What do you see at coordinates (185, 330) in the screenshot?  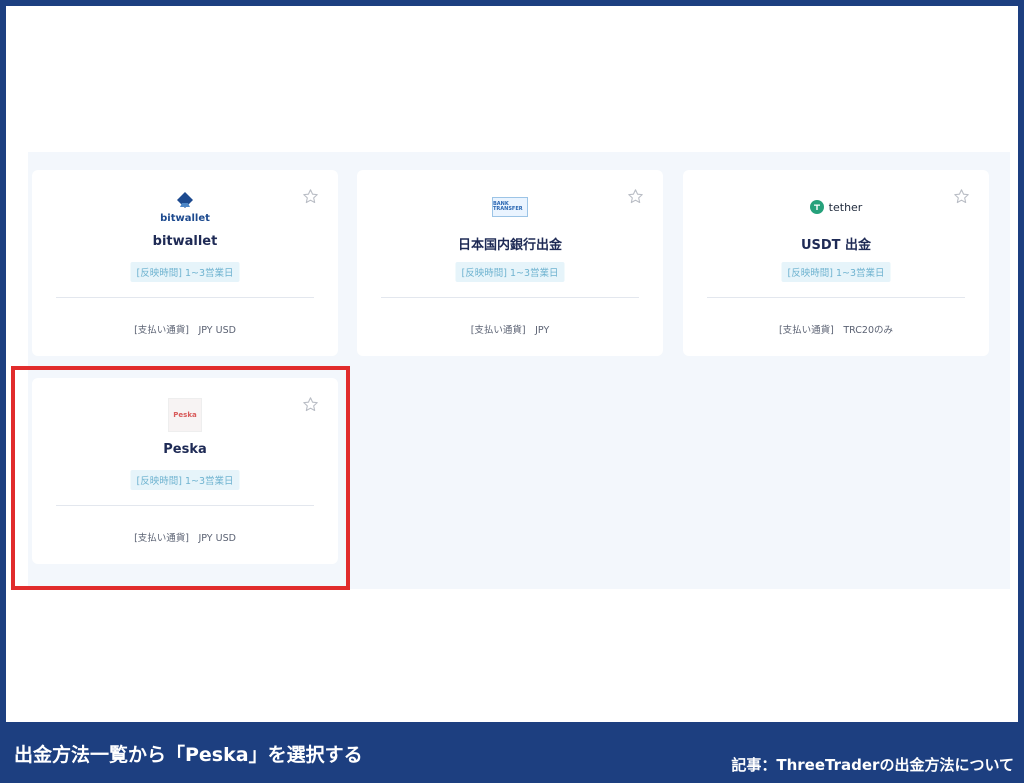 I see `payment-currency: [支払い通貨] JPY USD` at bounding box center [185, 330].